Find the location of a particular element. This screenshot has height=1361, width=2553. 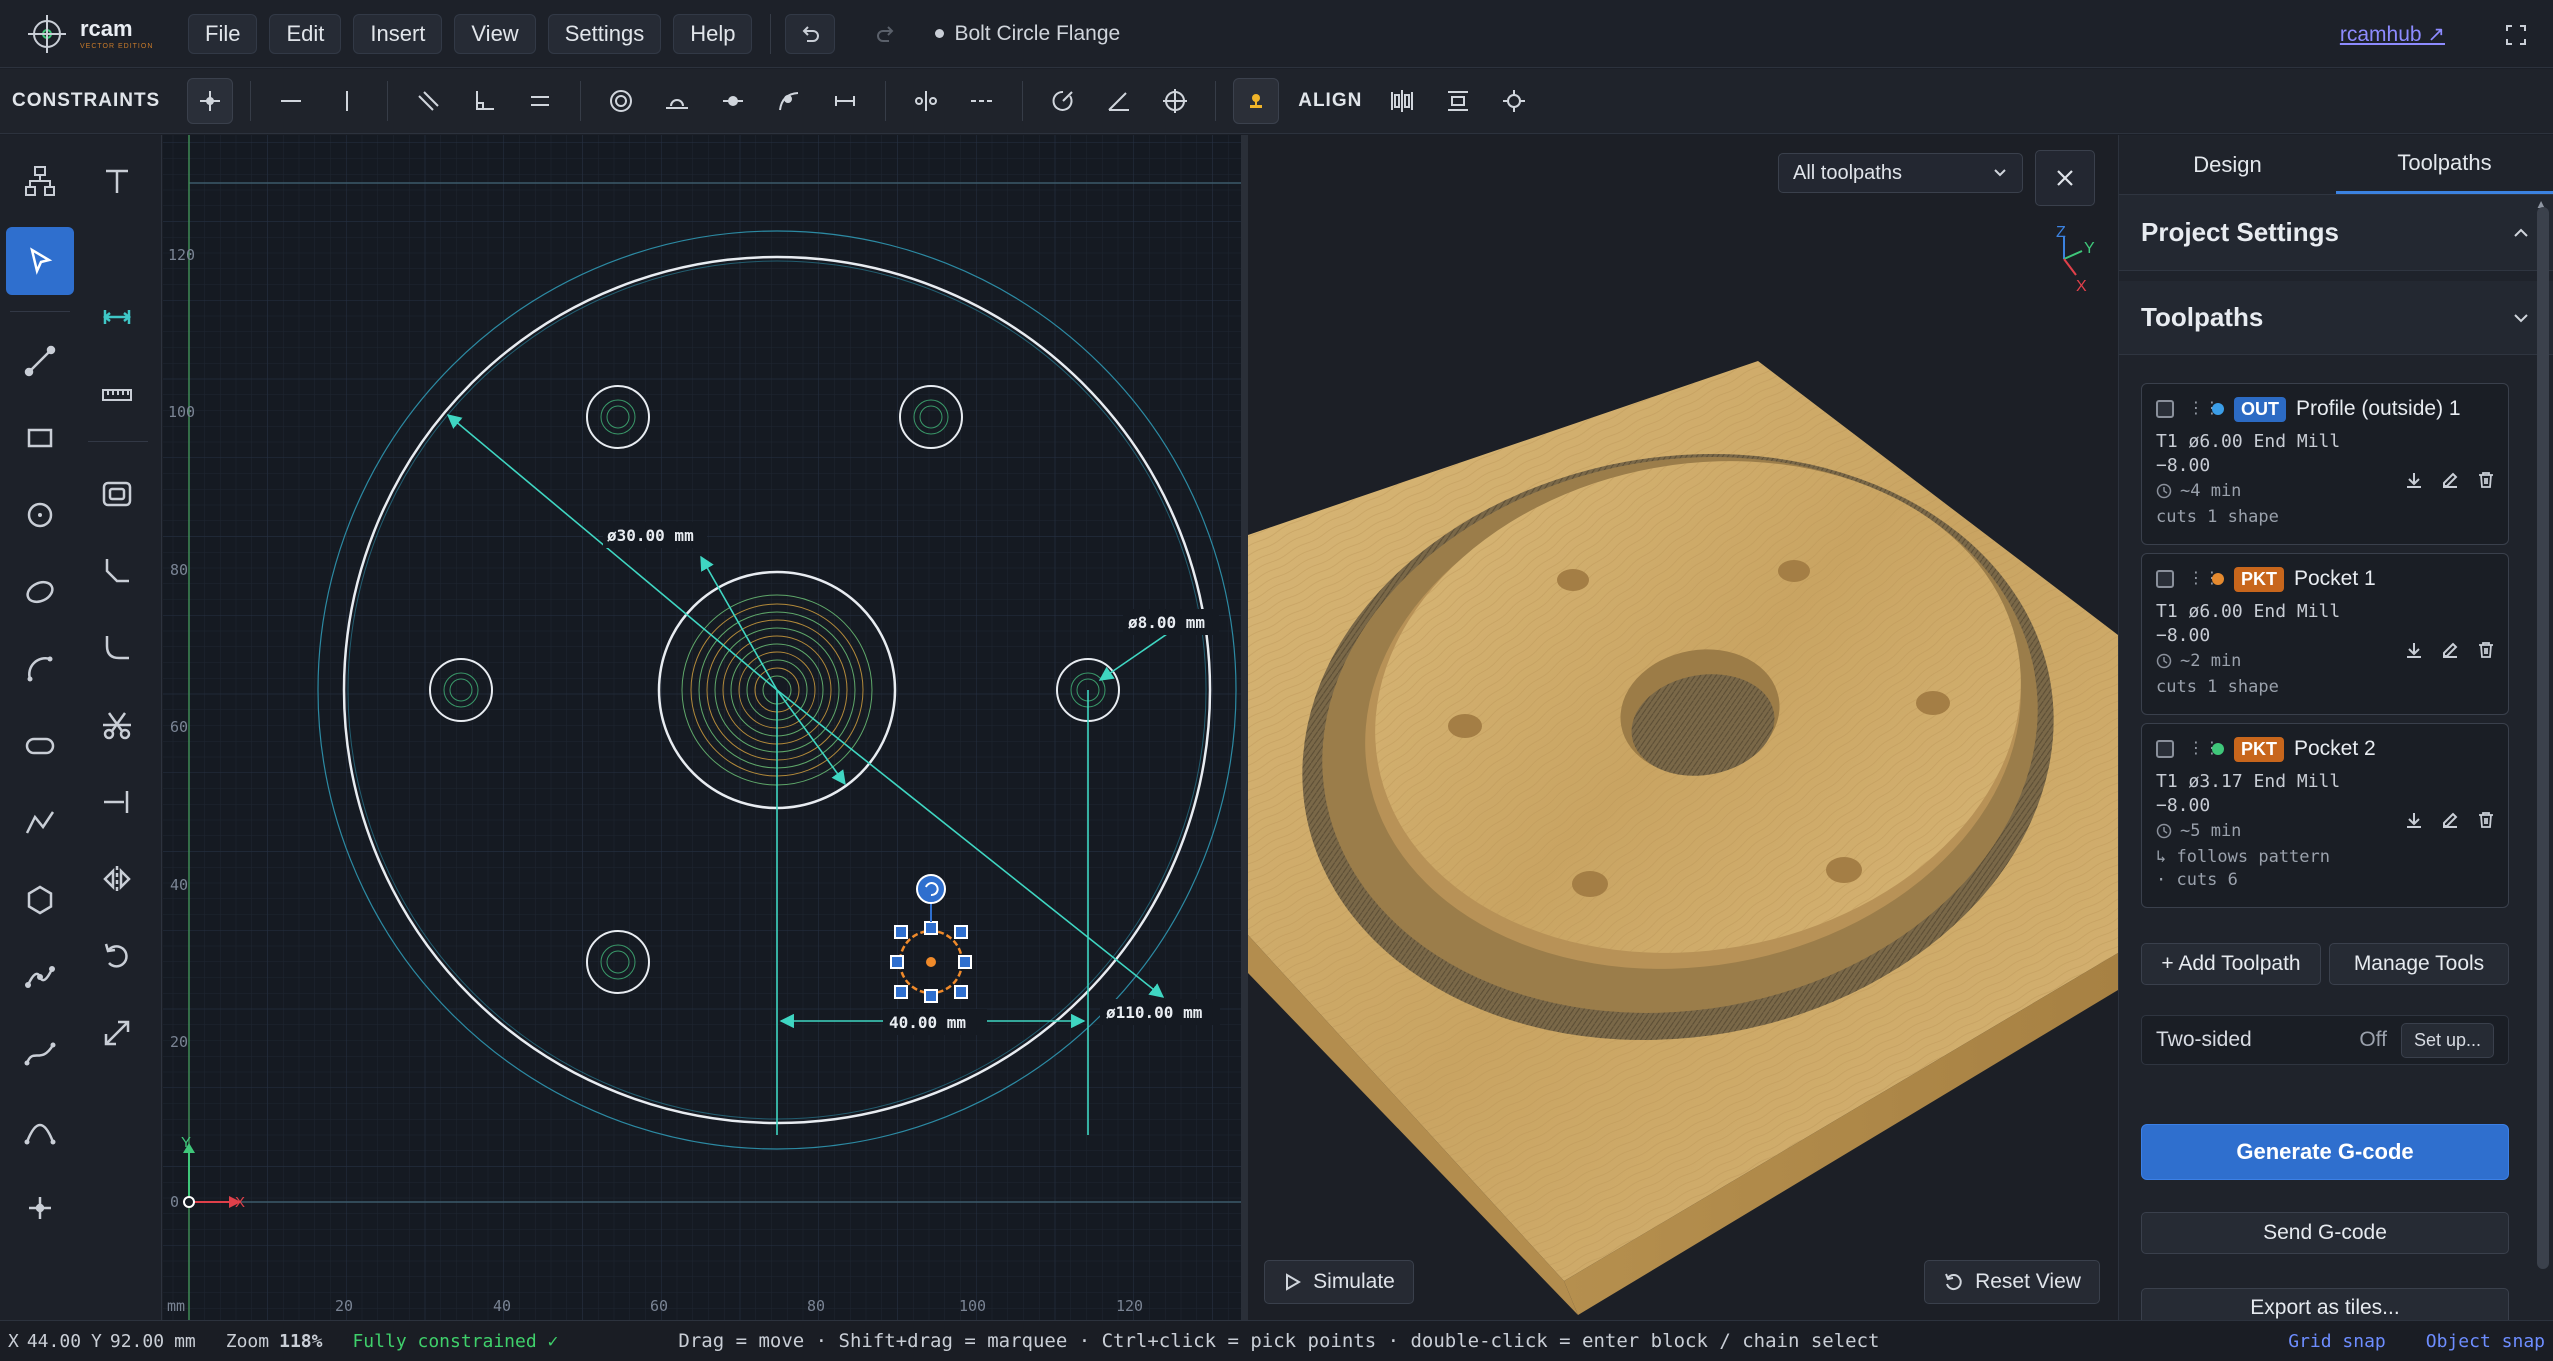

slot-tool is located at coordinates (40, 746).